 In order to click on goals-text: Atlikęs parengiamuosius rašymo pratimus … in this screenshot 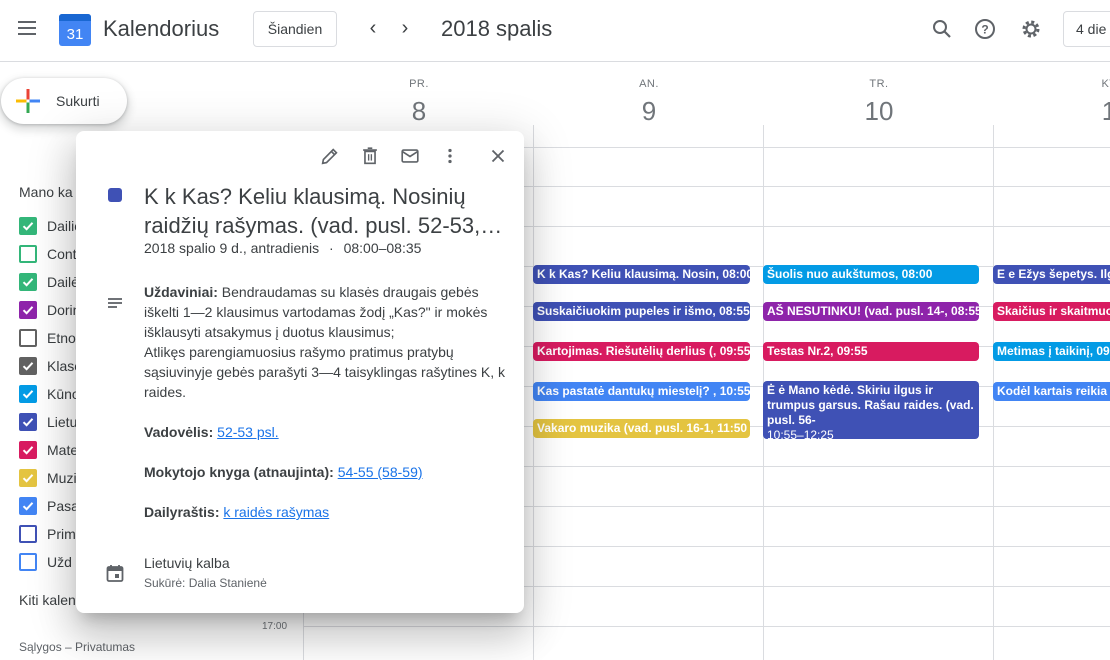, I will do `click(325, 372)`.